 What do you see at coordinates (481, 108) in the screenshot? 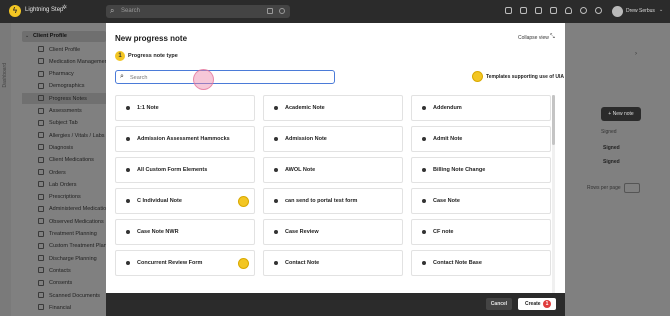
I see `note-type-card: Addendum` at bounding box center [481, 108].